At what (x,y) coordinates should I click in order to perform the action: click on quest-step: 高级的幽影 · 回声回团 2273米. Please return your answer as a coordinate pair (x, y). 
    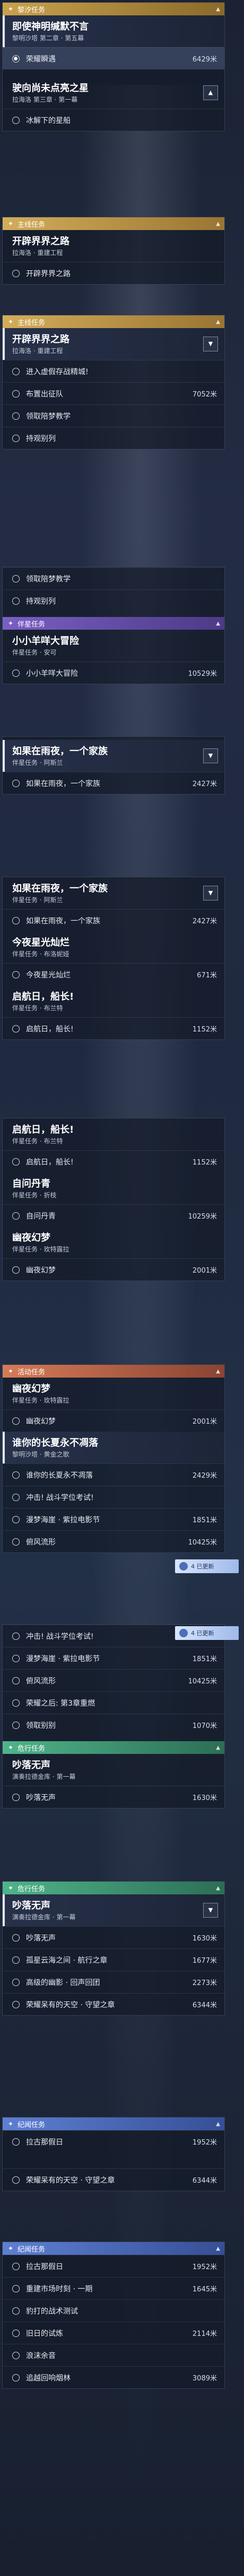
    Looking at the image, I should click on (114, 1982).